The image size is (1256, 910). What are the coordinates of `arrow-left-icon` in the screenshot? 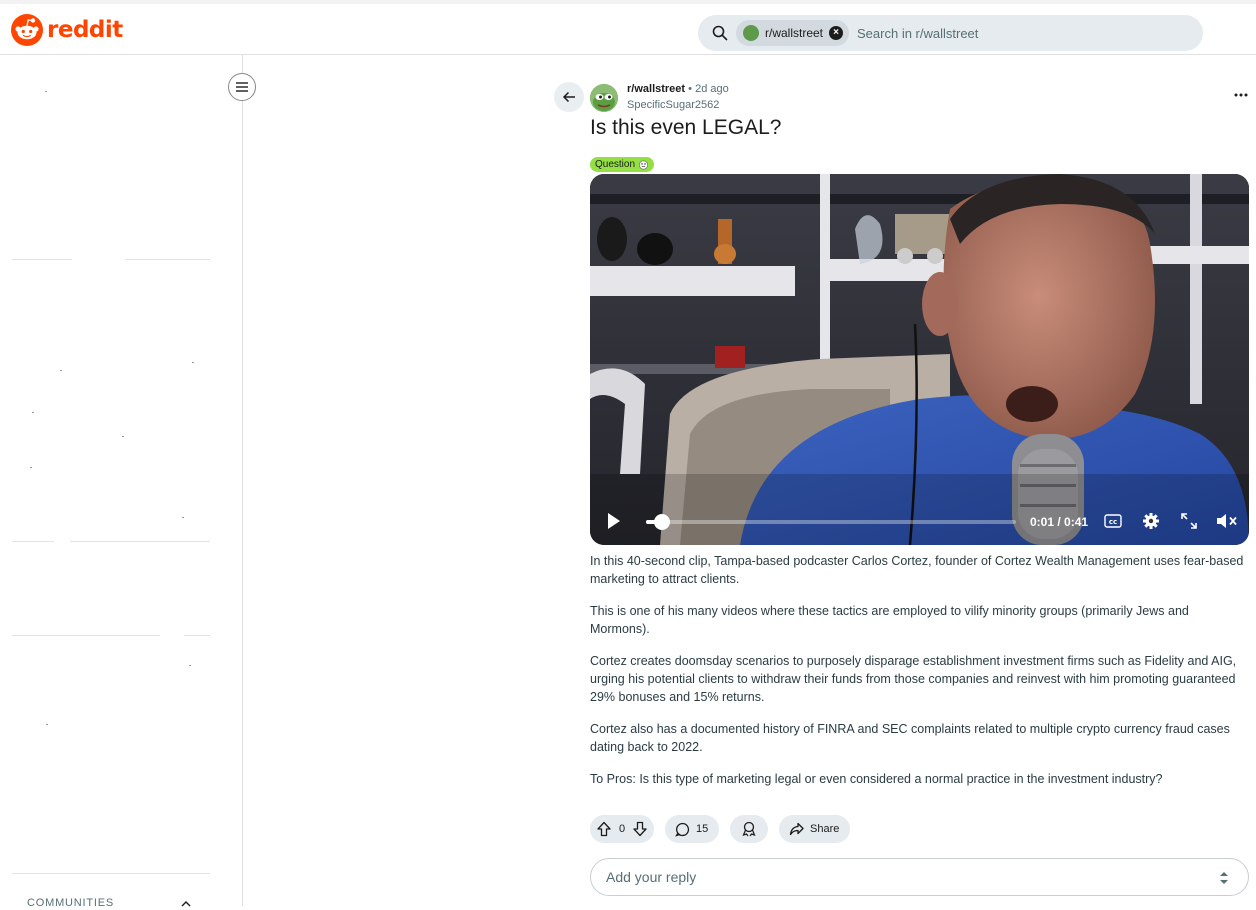 It's located at (568, 97).